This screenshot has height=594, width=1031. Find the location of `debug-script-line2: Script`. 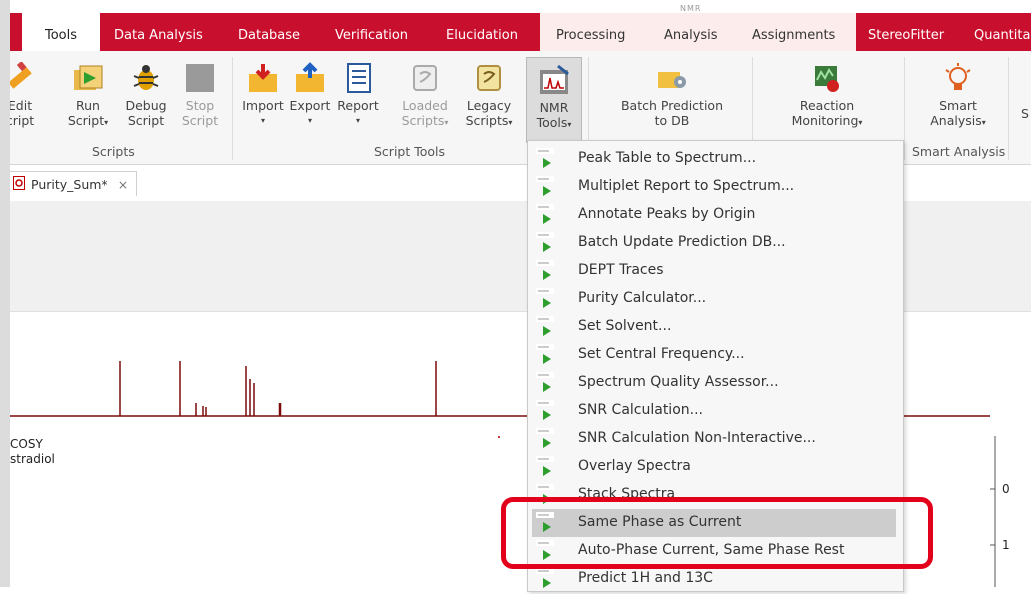

debug-script-line2: Script is located at coordinates (146, 120).